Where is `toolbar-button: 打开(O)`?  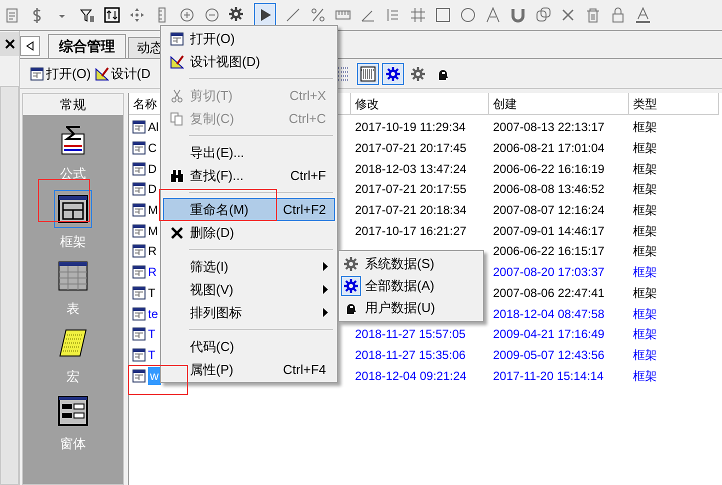 toolbar-button: 打开(O) is located at coordinates (60, 73).